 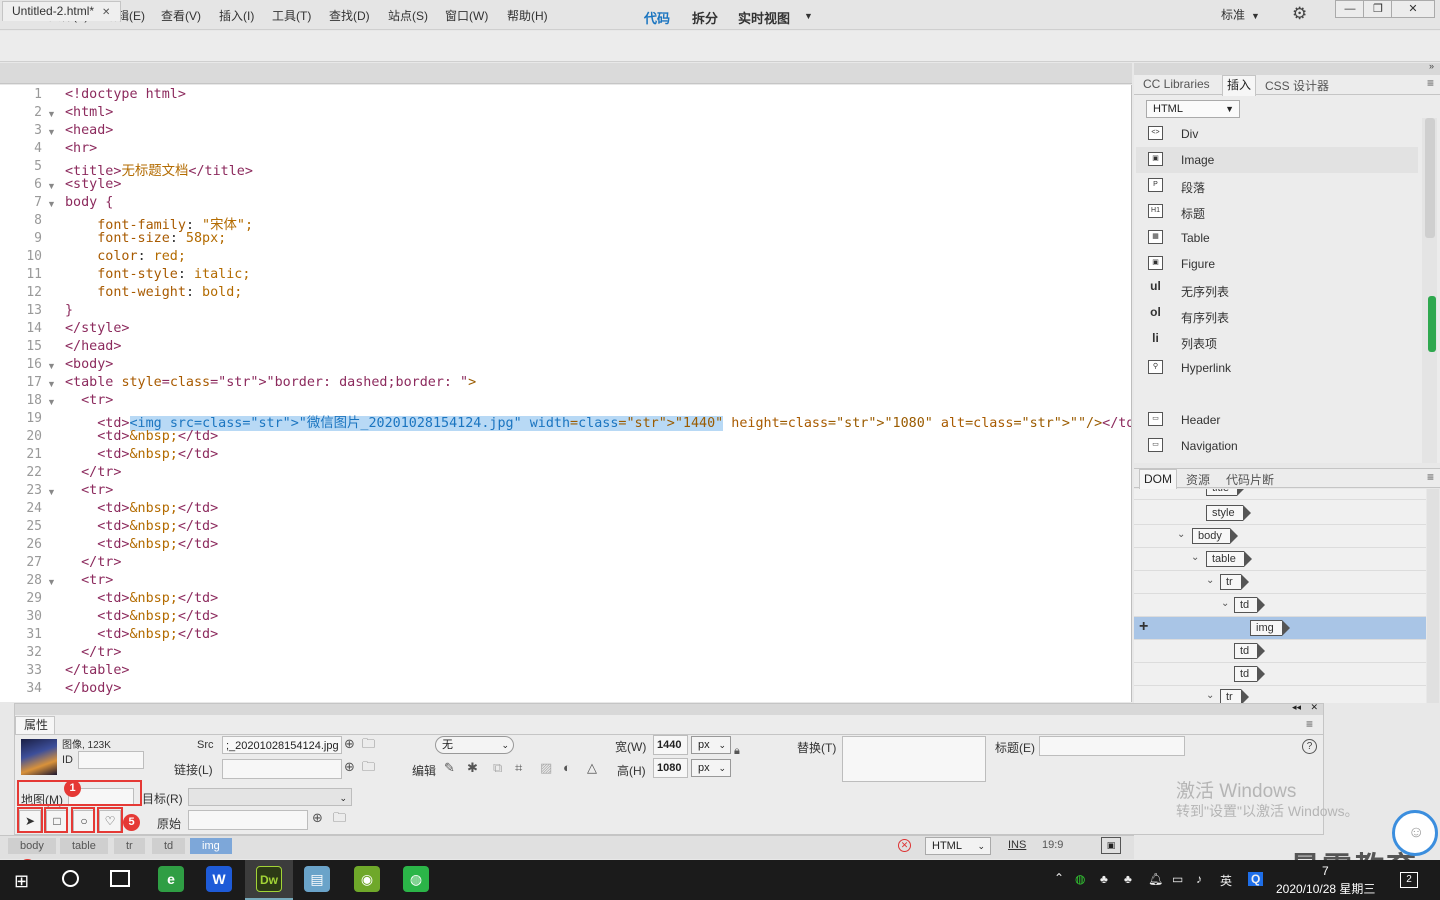 What do you see at coordinates (171, 879) in the screenshot?
I see `browser-icon: e` at bounding box center [171, 879].